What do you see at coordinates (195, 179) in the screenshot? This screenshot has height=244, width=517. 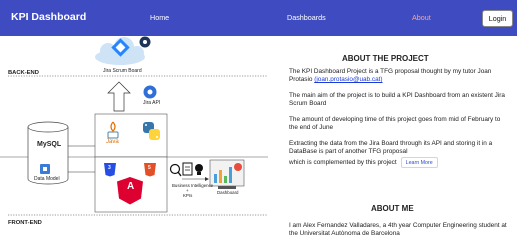 I see `arrow-right-icon` at bounding box center [195, 179].